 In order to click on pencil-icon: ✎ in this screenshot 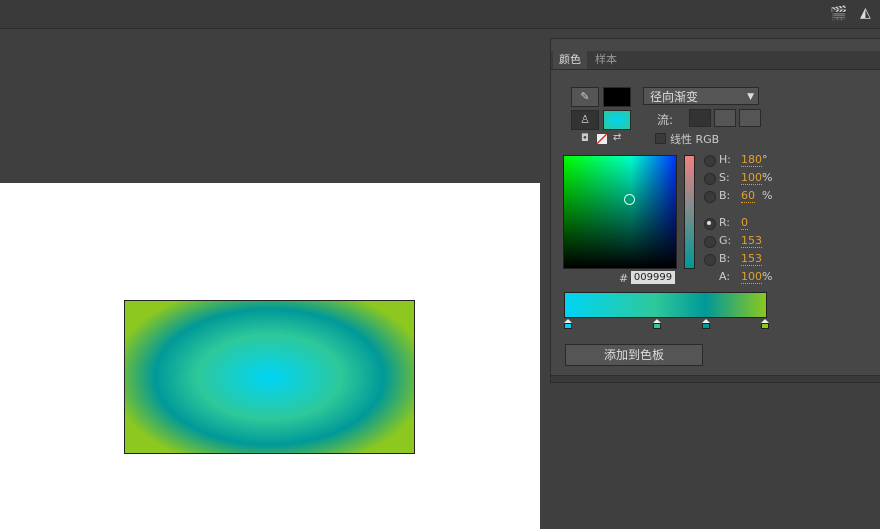, I will do `click(585, 96)`.